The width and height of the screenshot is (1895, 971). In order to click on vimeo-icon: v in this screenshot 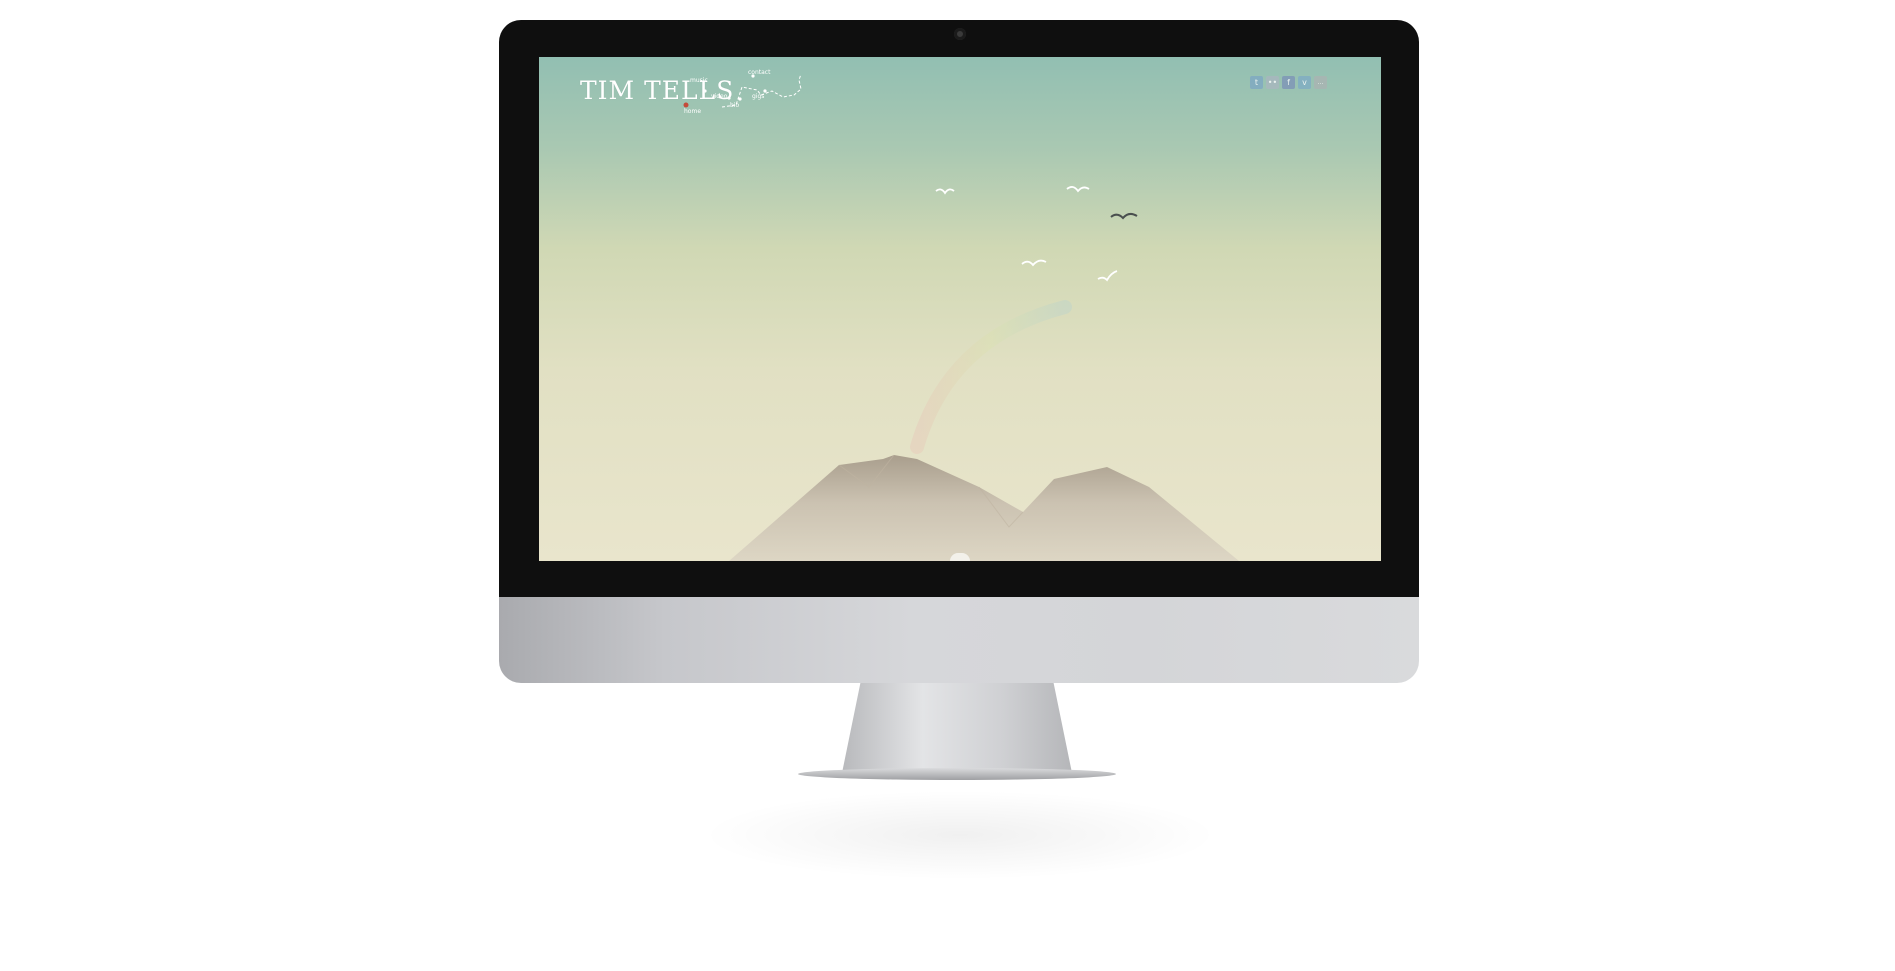, I will do `click(1304, 82)`.